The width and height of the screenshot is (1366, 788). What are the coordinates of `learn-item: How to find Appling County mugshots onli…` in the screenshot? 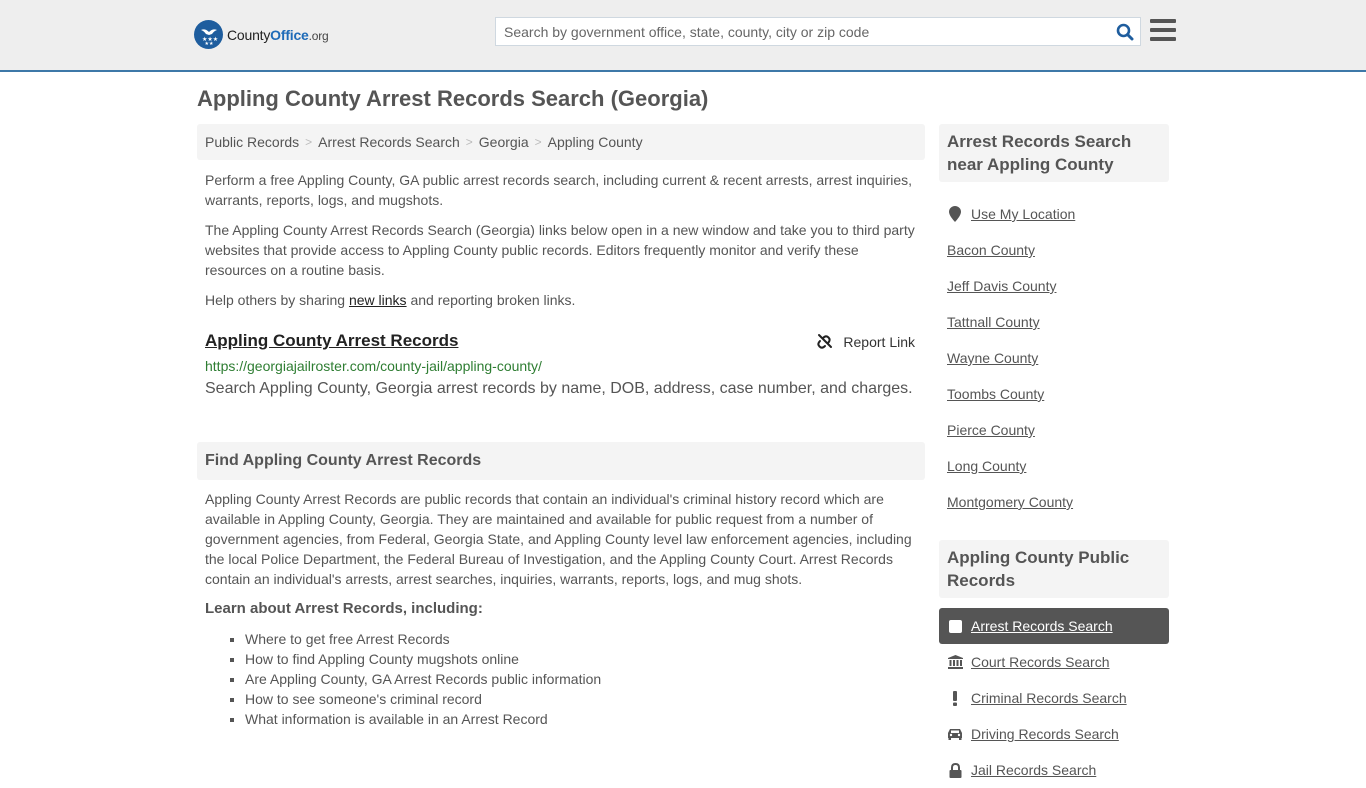 It's located at (585, 659).